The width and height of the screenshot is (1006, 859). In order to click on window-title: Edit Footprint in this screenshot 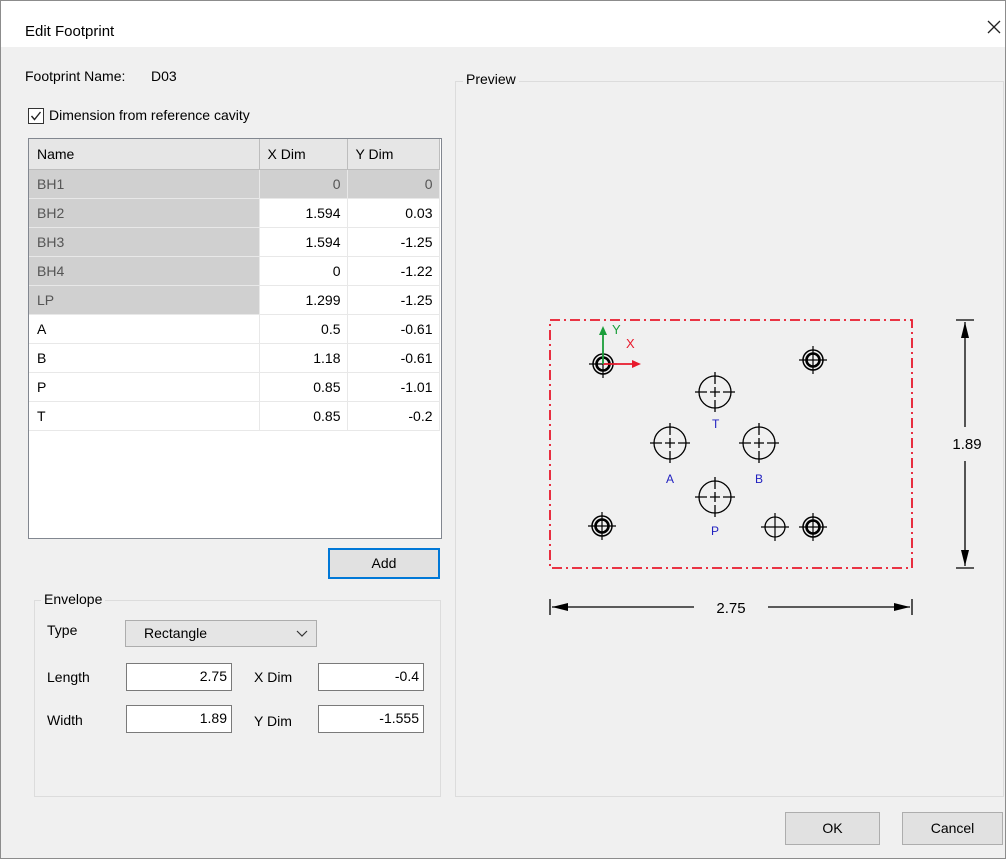, I will do `click(70, 31)`.